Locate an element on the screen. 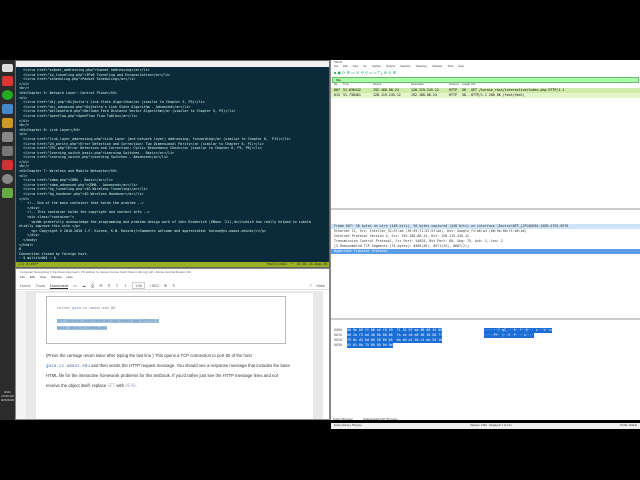 Image resolution: width=640 pixels, height=480 pixels. packet-info: HTTP/1.1 200 OK (text/html) is located at coordinates (498, 95).